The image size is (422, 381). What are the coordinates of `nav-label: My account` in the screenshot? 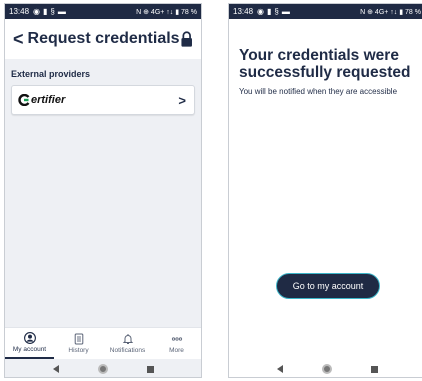 It's located at (29, 349).